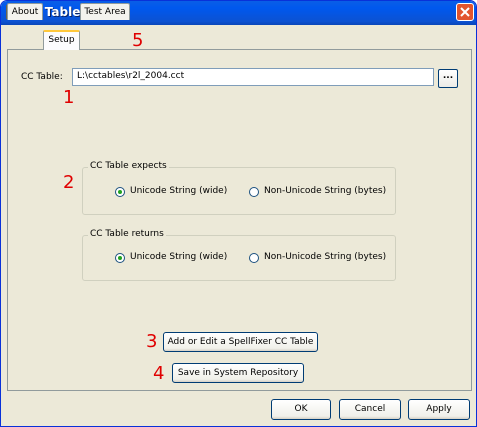  I want to click on tab-setup: Setup, so click(61, 40).